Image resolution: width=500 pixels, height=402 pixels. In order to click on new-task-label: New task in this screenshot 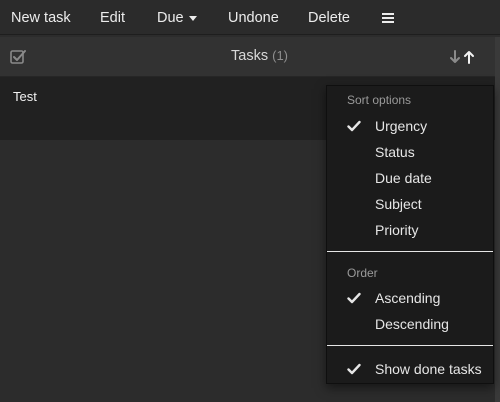, I will do `click(41, 17)`.